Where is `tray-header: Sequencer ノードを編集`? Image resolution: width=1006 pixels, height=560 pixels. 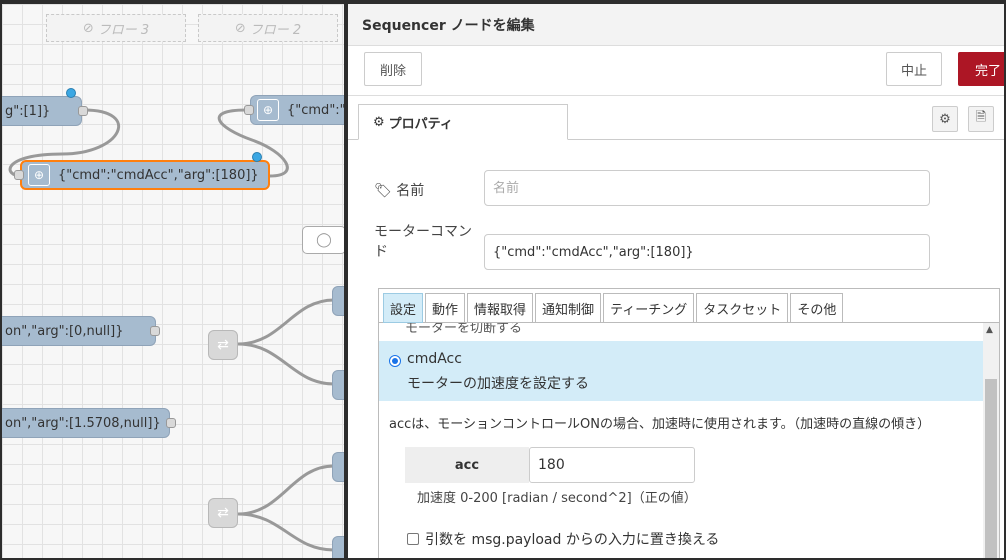
tray-header: Sequencer ノードを編集 is located at coordinates (676, 25).